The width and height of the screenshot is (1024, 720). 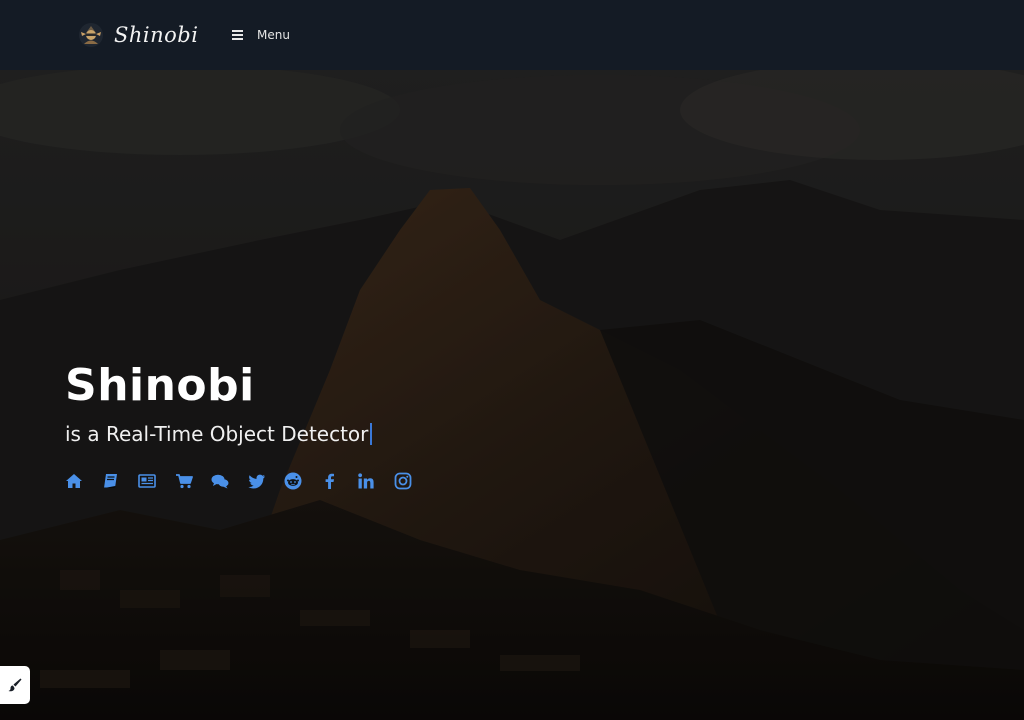 What do you see at coordinates (273, 35) in the screenshot?
I see `menu-label: Menu` at bounding box center [273, 35].